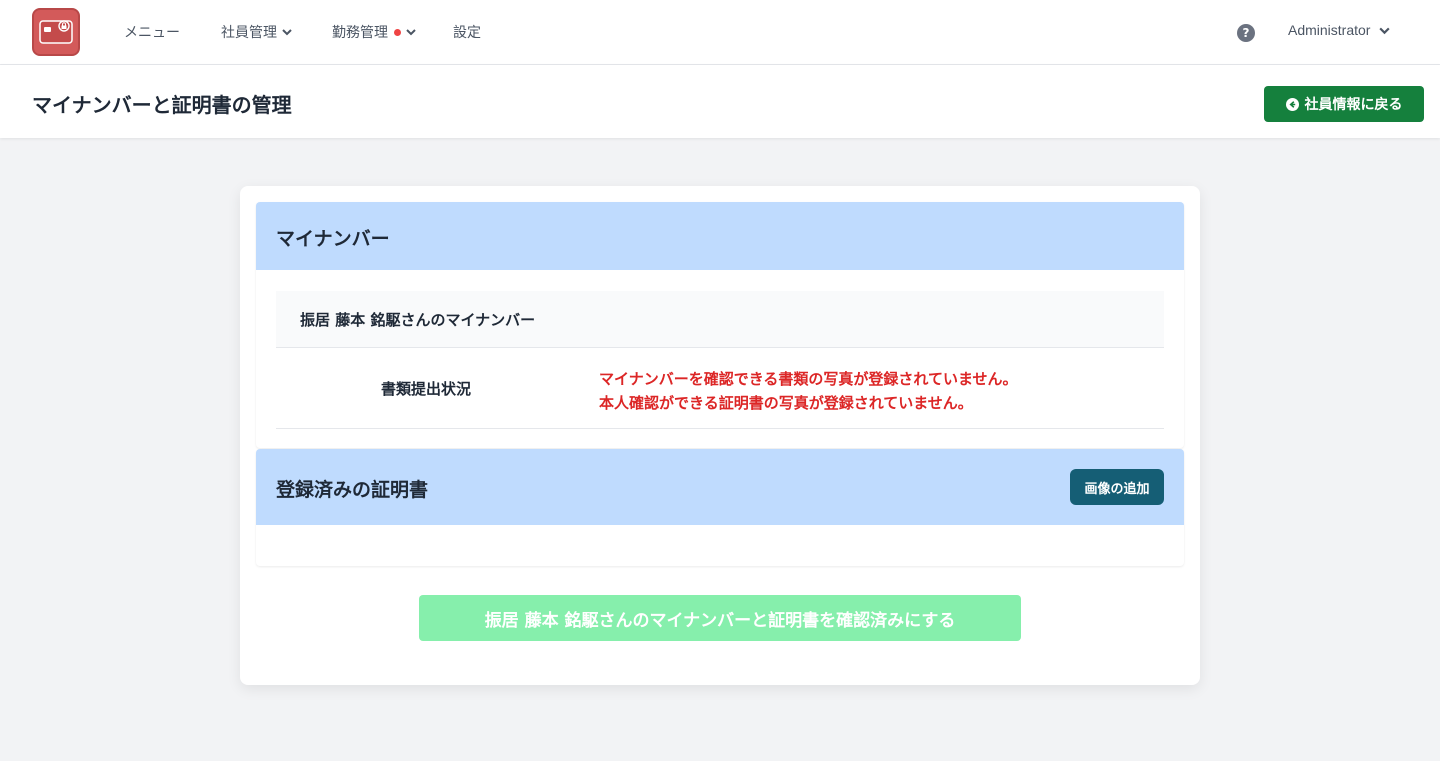 The width and height of the screenshot is (1440, 761). Describe the element at coordinates (249, 33) in the screenshot. I see `nav-employee-management-label: 社員管理` at that location.